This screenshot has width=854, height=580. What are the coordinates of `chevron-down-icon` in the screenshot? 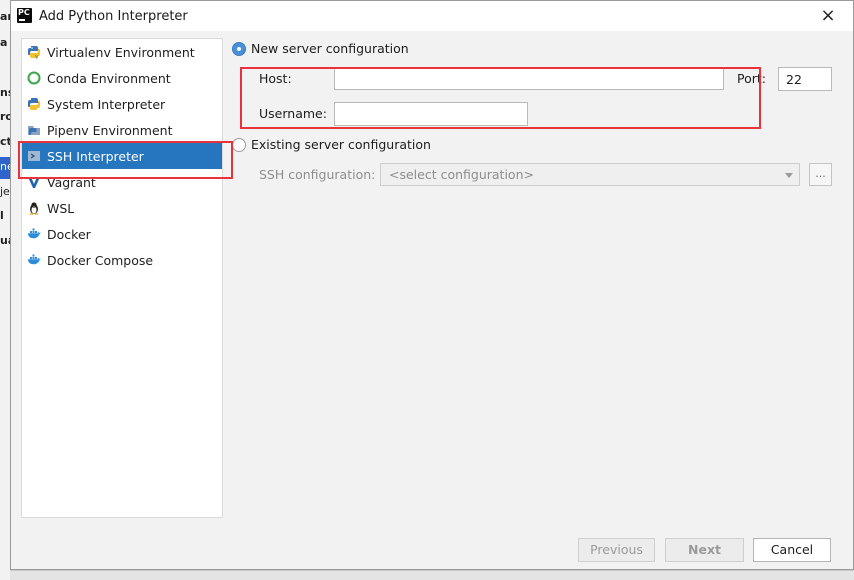 It's located at (789, 175).